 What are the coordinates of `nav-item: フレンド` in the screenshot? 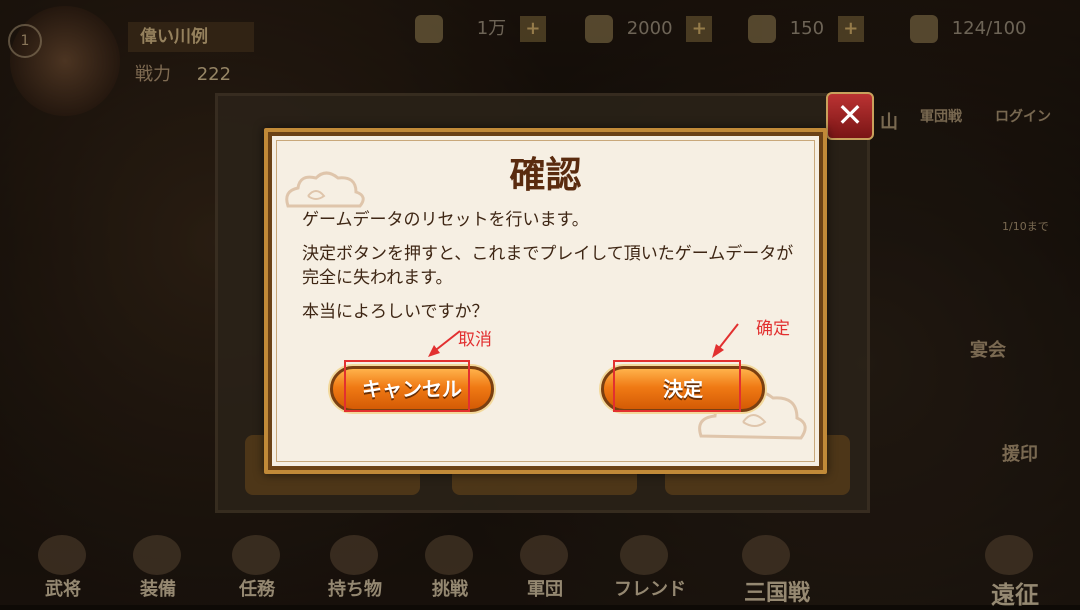 It's located at (650, 566).